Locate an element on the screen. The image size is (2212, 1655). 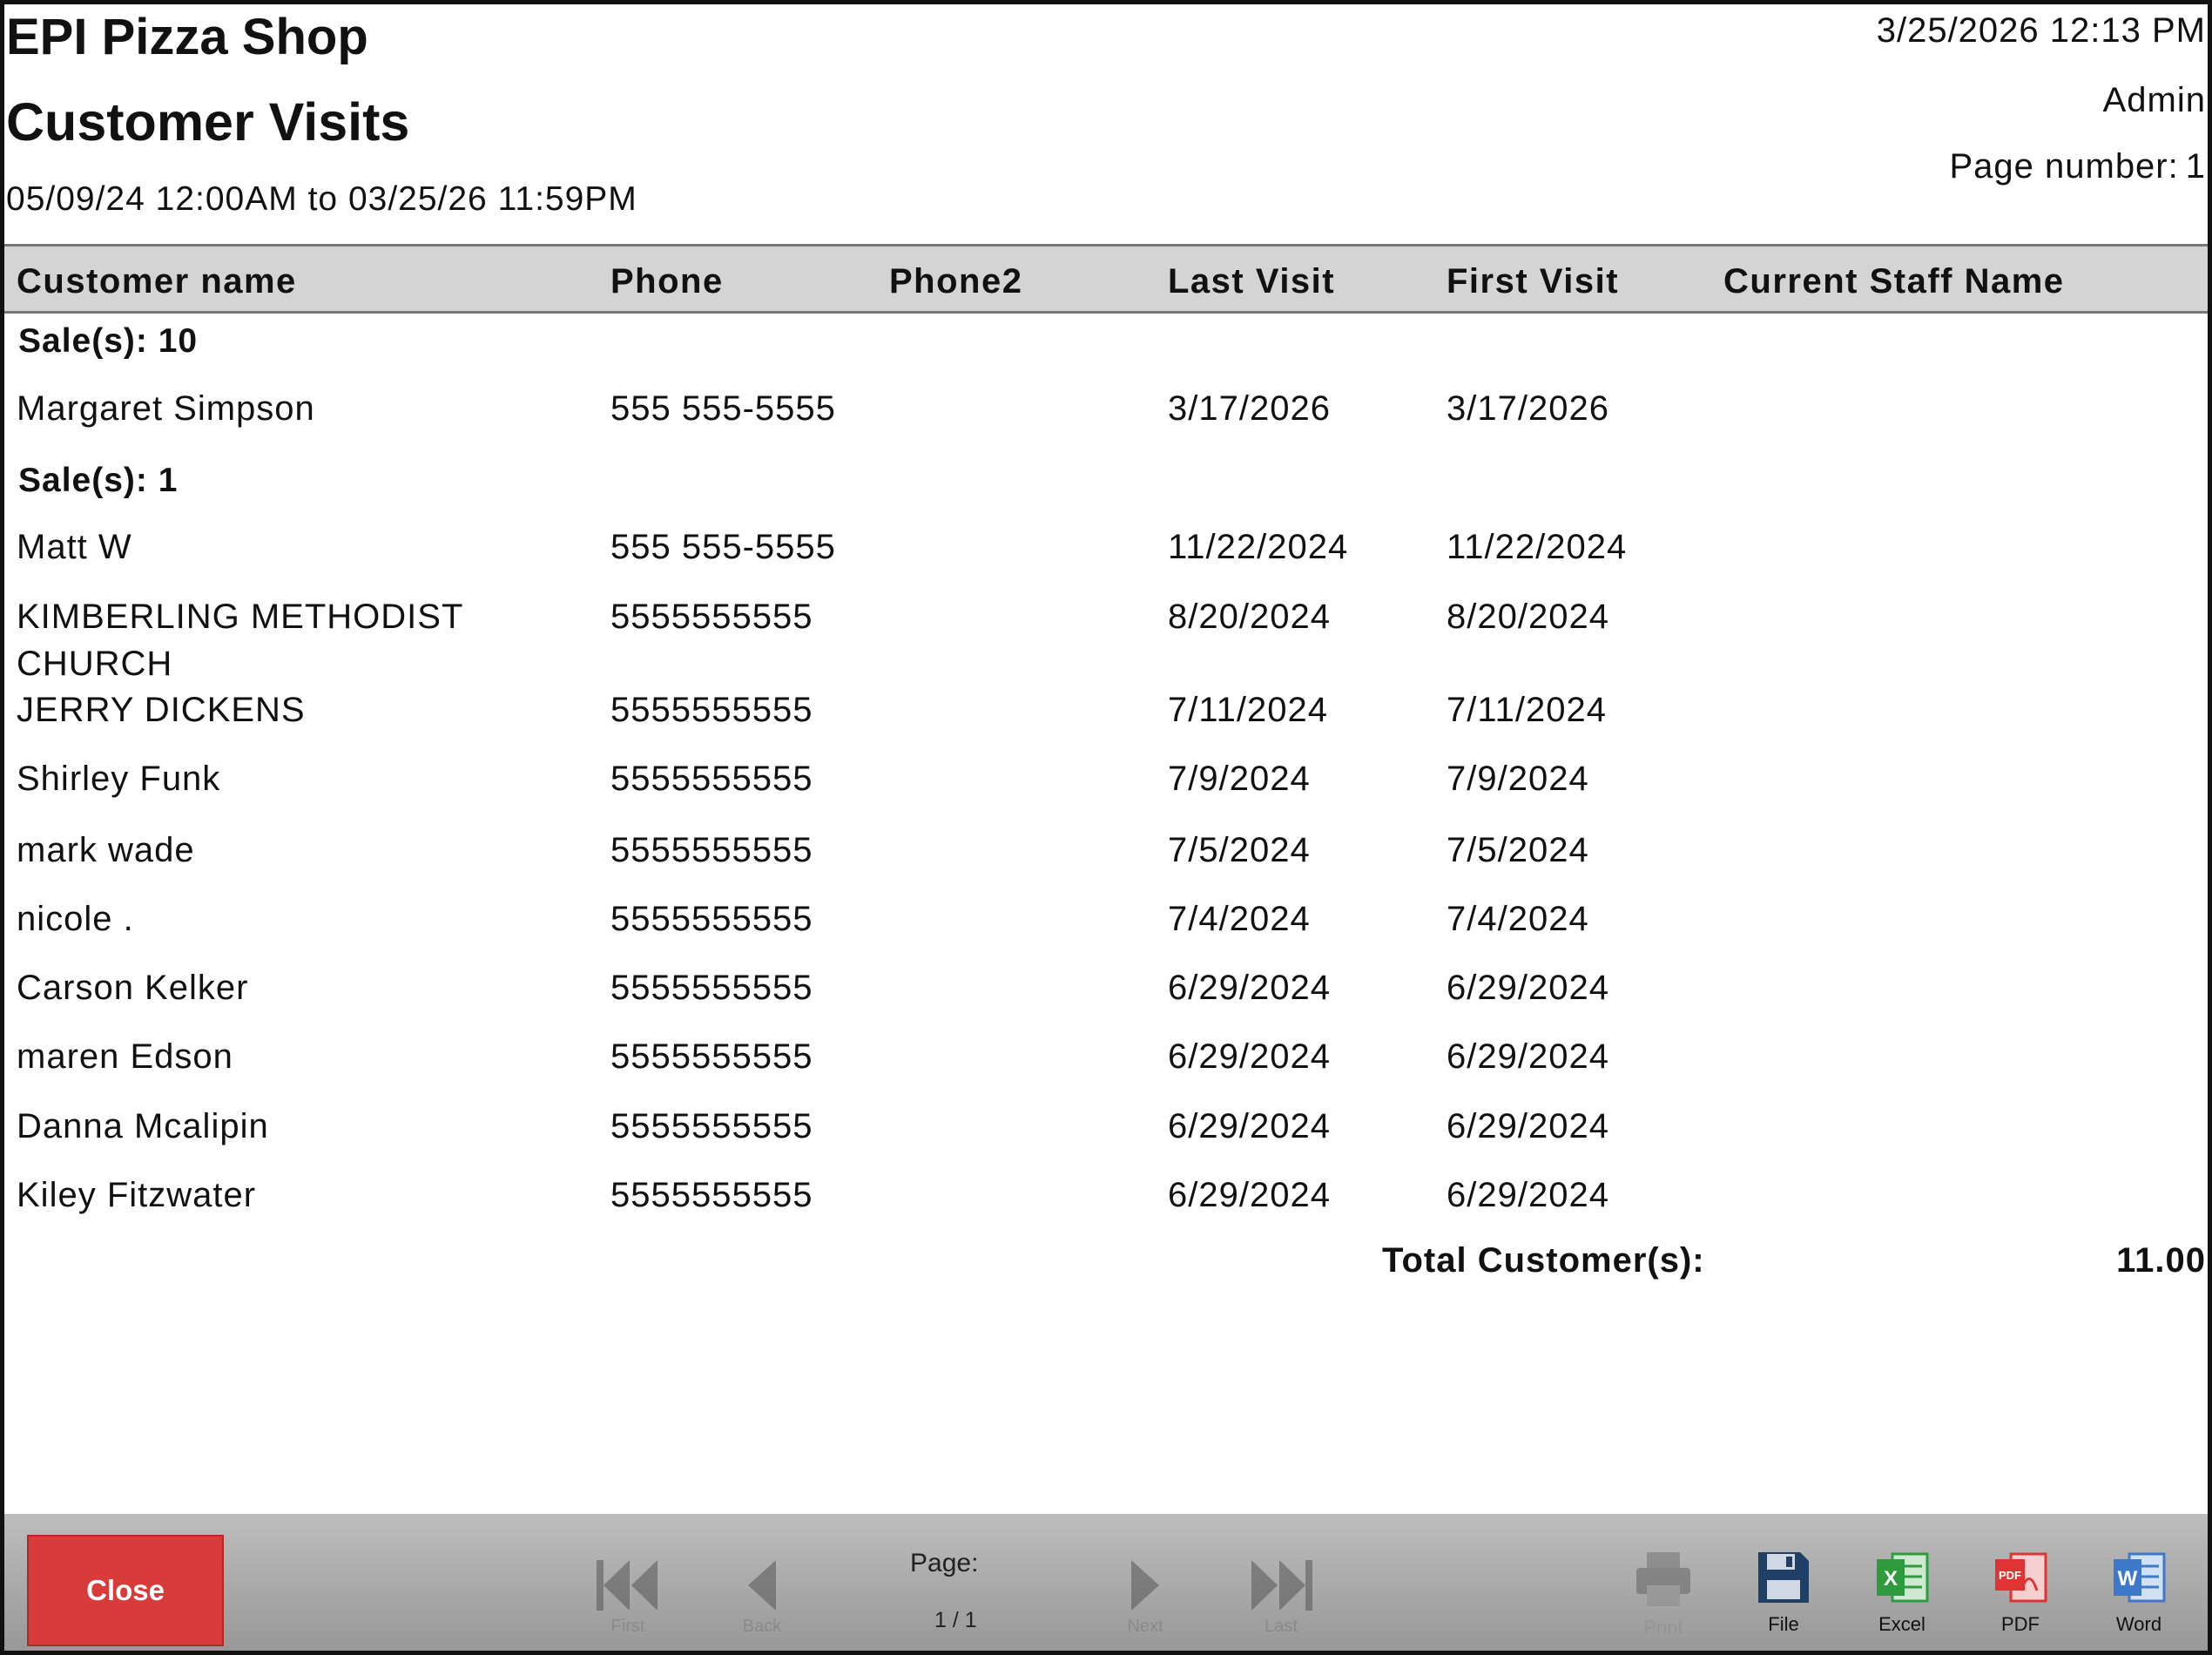
col-first-visit: First Visit is located at coordinates (1534, 281).